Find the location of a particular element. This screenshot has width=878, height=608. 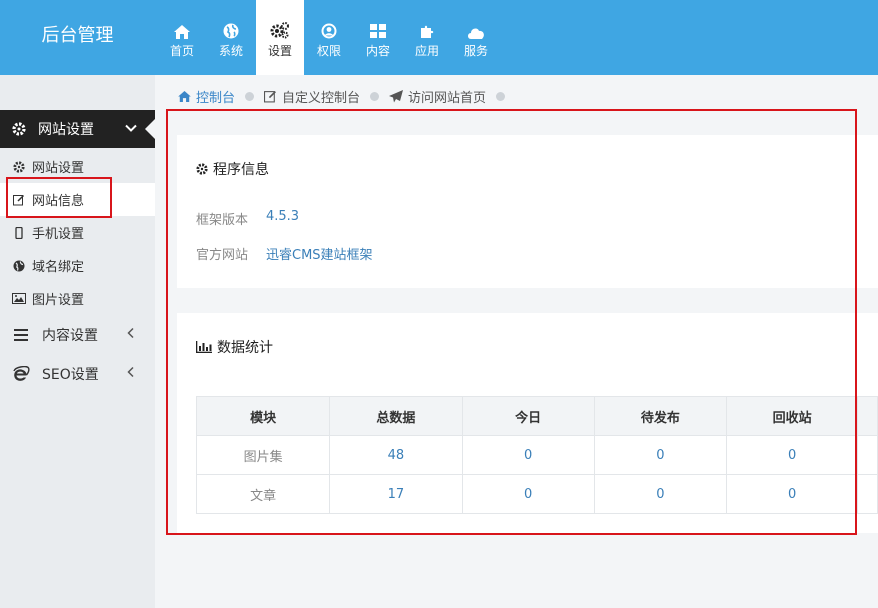

table-header-row: 模块 总数据 今日 待发布 回收站 is located at coordinates (536, 416).